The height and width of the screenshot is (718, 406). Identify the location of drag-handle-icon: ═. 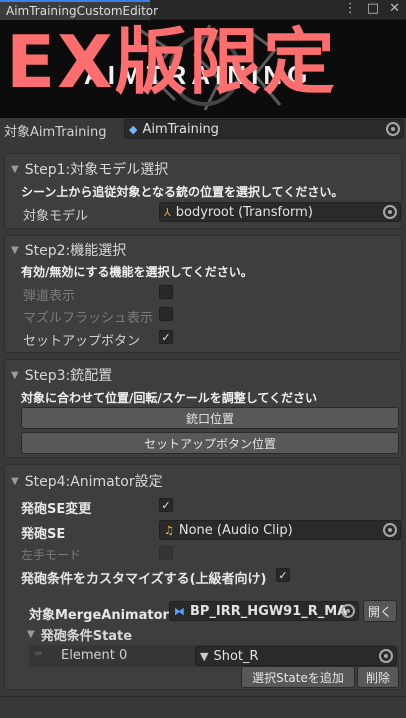
(38, 653).